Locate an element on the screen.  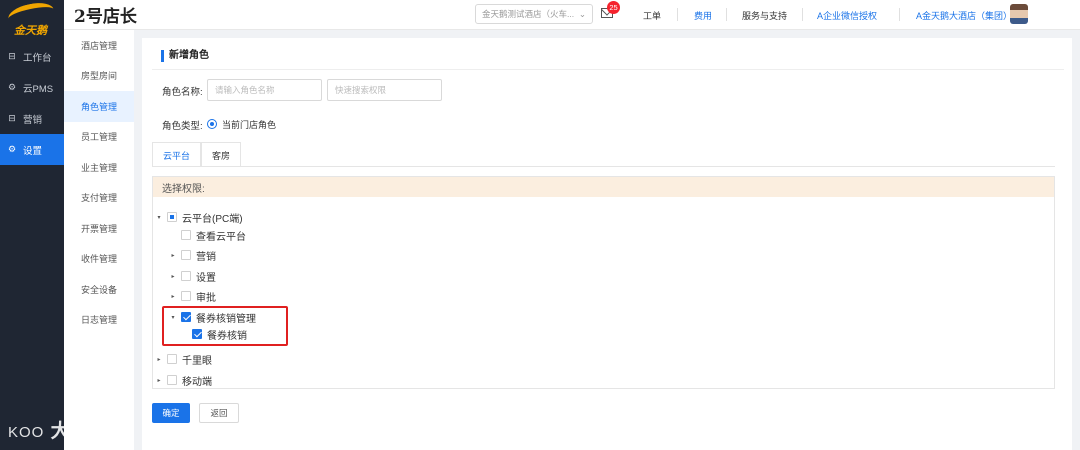
subnav-item-staff: 员工管理 is located at coordinates (99, 137).